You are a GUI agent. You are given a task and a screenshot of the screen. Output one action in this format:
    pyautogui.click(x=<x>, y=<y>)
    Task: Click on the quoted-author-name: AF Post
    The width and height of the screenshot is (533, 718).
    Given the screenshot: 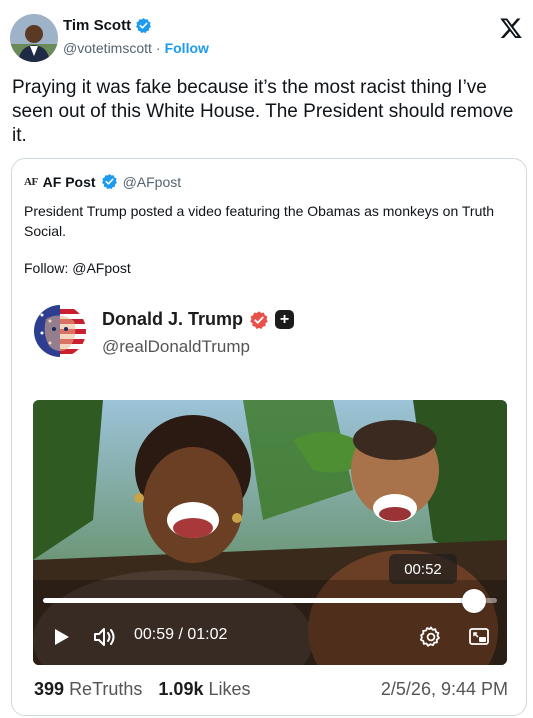 What is the action you would take?
    pyautogui.click(x=69, y=182)
    